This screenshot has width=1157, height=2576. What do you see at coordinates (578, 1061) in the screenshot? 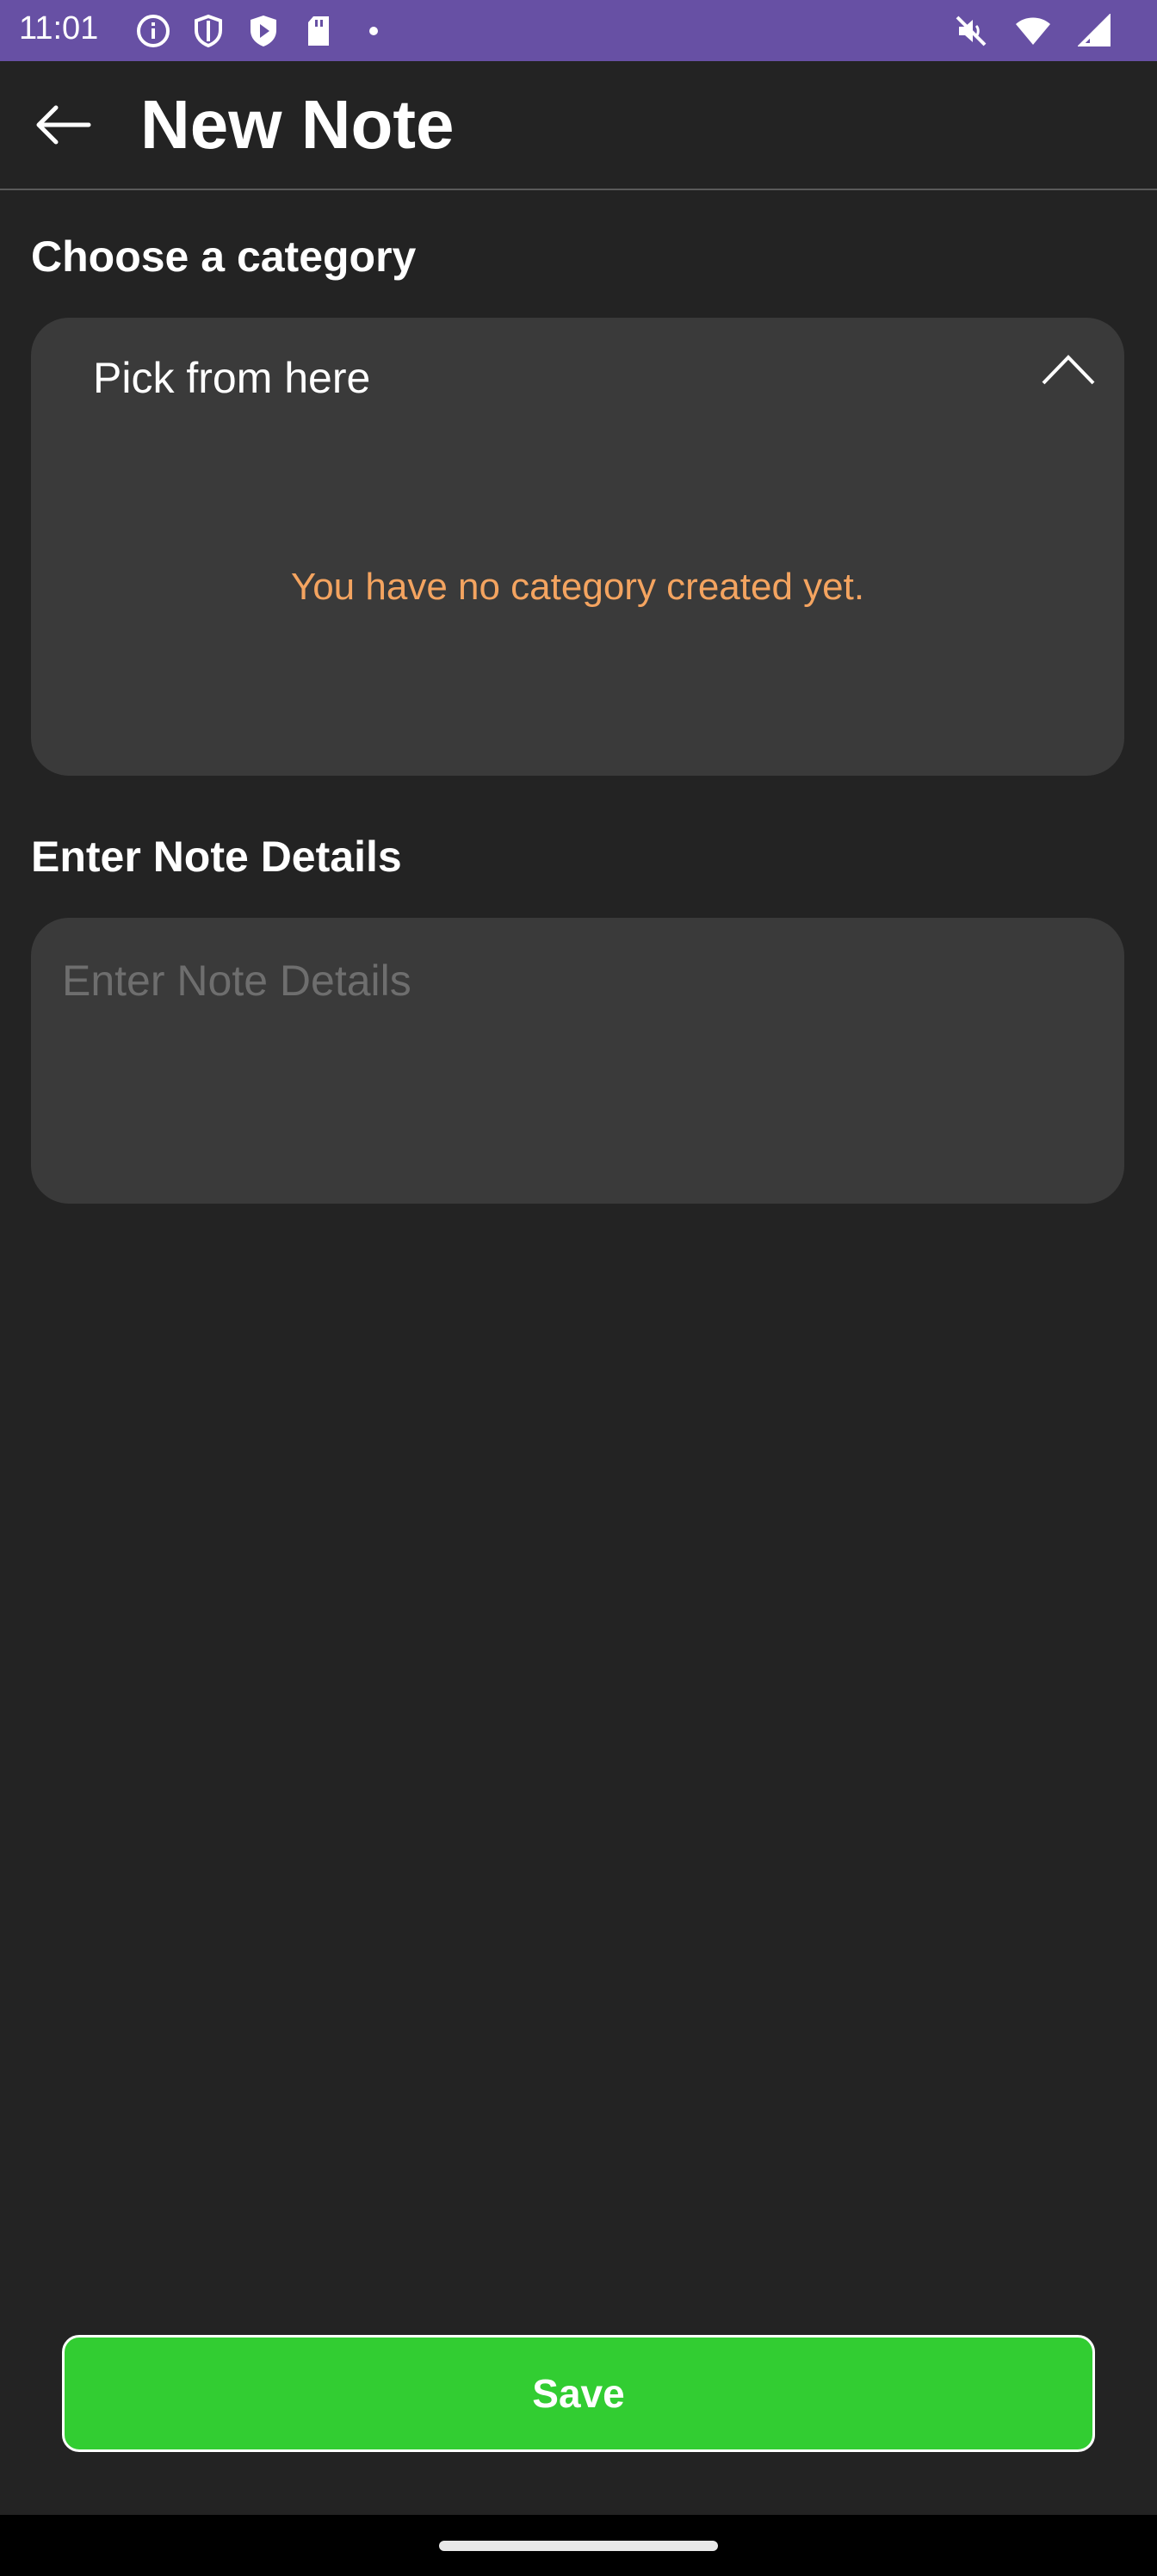
I see `note-details-input` at bounding box center [578, 1061].